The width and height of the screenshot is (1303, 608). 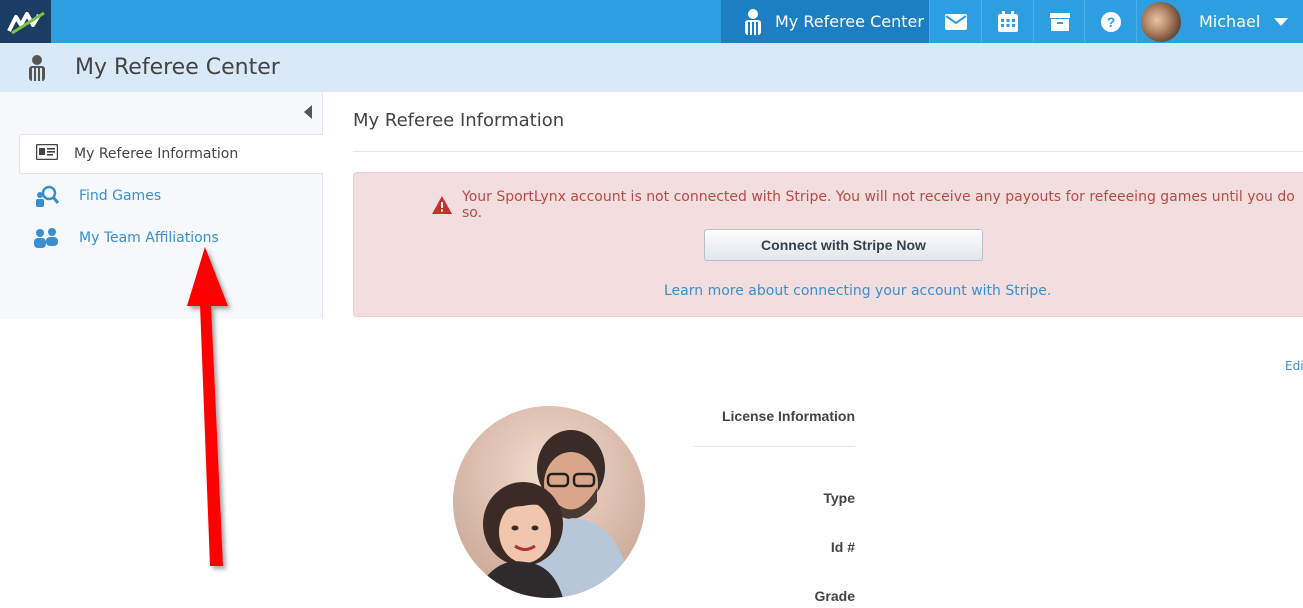 I want to click on profile-photo, so click(x=549, y=502).